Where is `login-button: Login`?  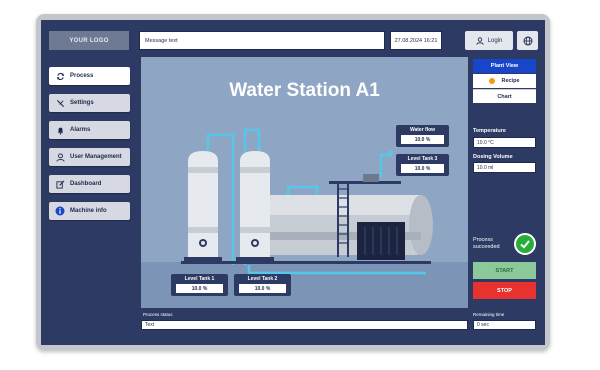
login-button: Login is located at coordinates (489, 40).